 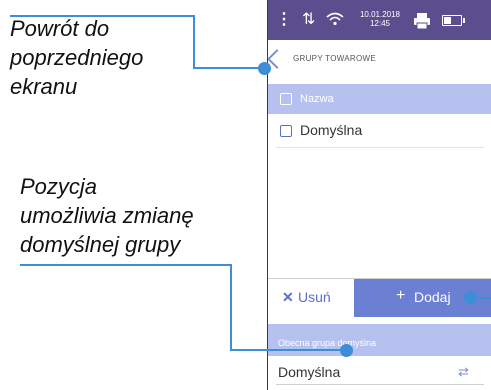 I want to click on status-bar: ⋮ ⇅ 10.01.2018 12:45, so click(x=379, y=20).